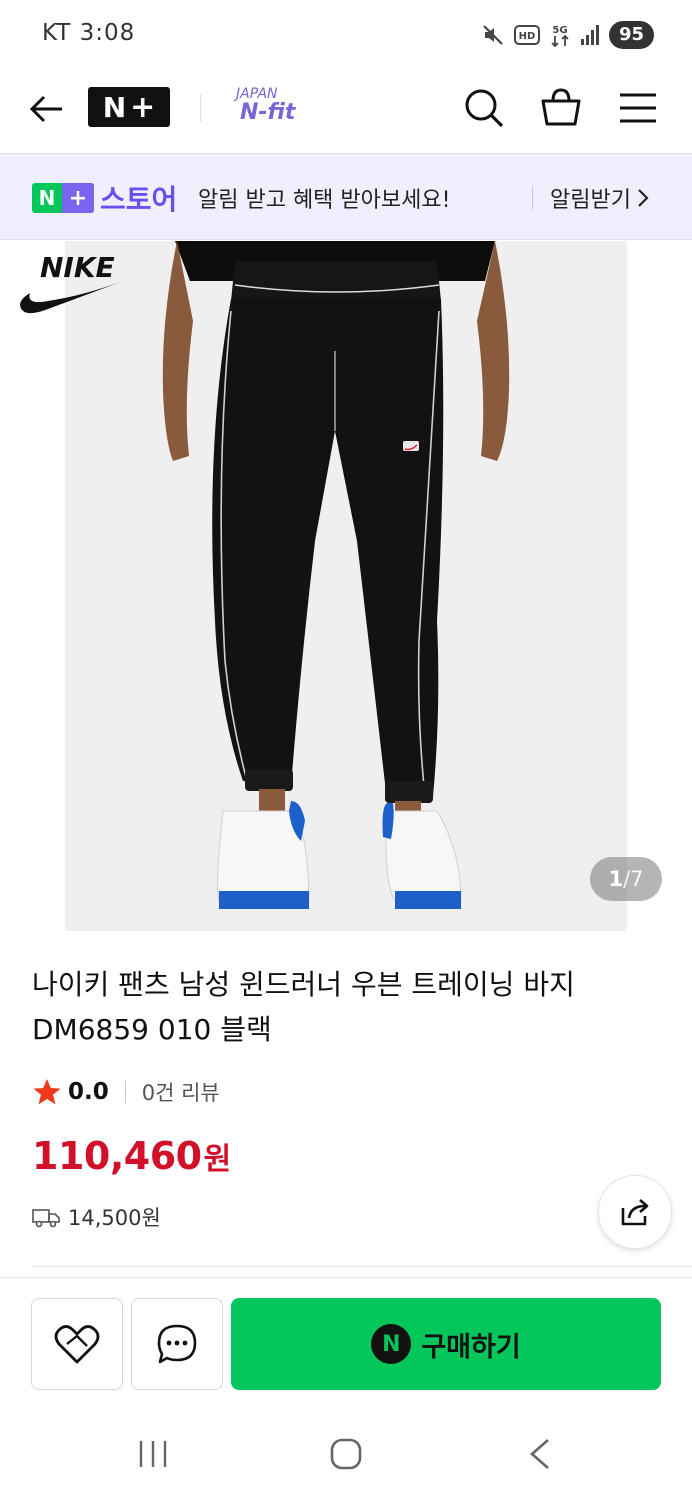 This screenshot has height=1500, width=692. I want to click on notify-button: 알림받기, so click(600, 198).